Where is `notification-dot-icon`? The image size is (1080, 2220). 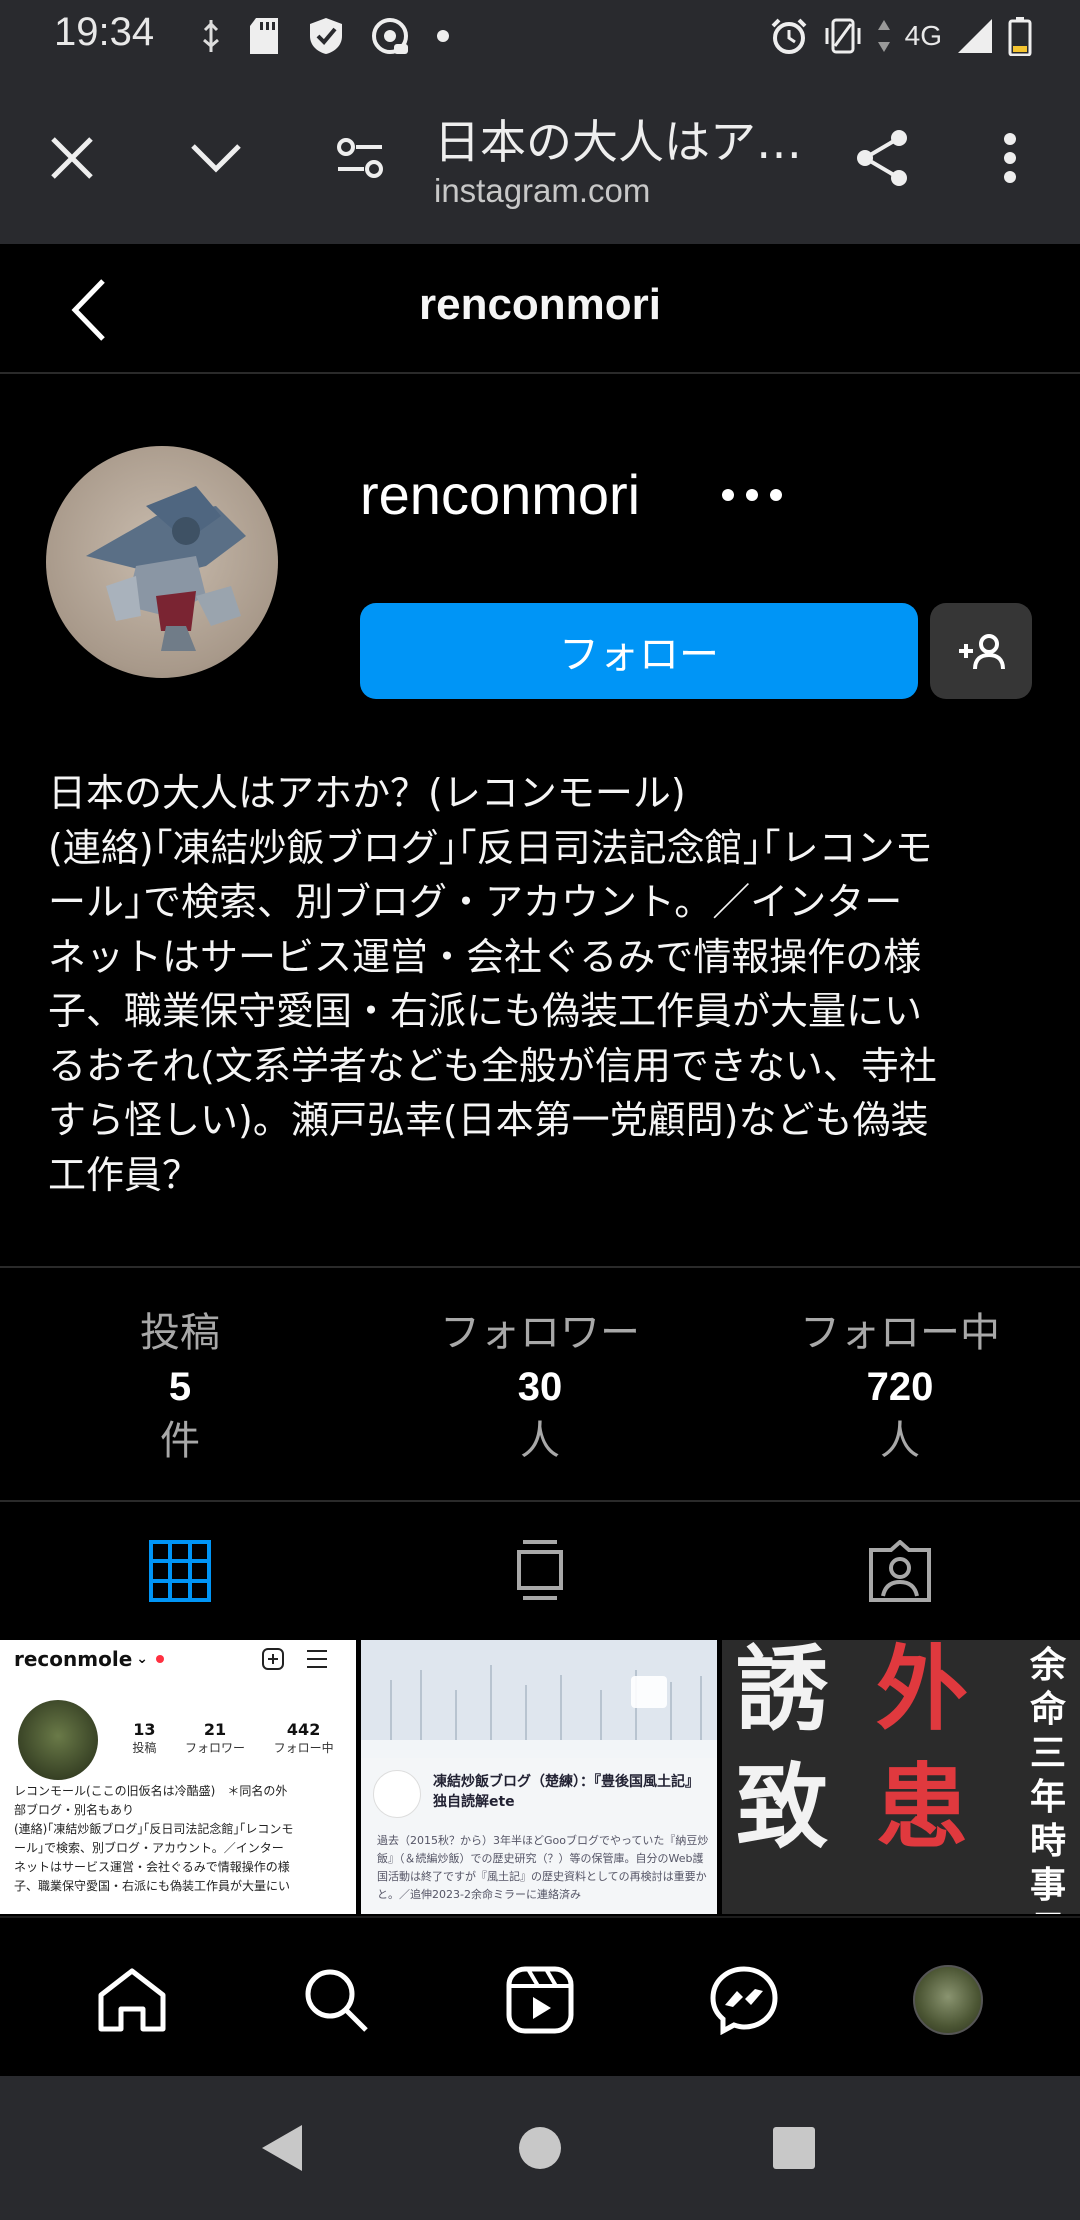 notification-dot-icon is located at coordinates (160, 1659).